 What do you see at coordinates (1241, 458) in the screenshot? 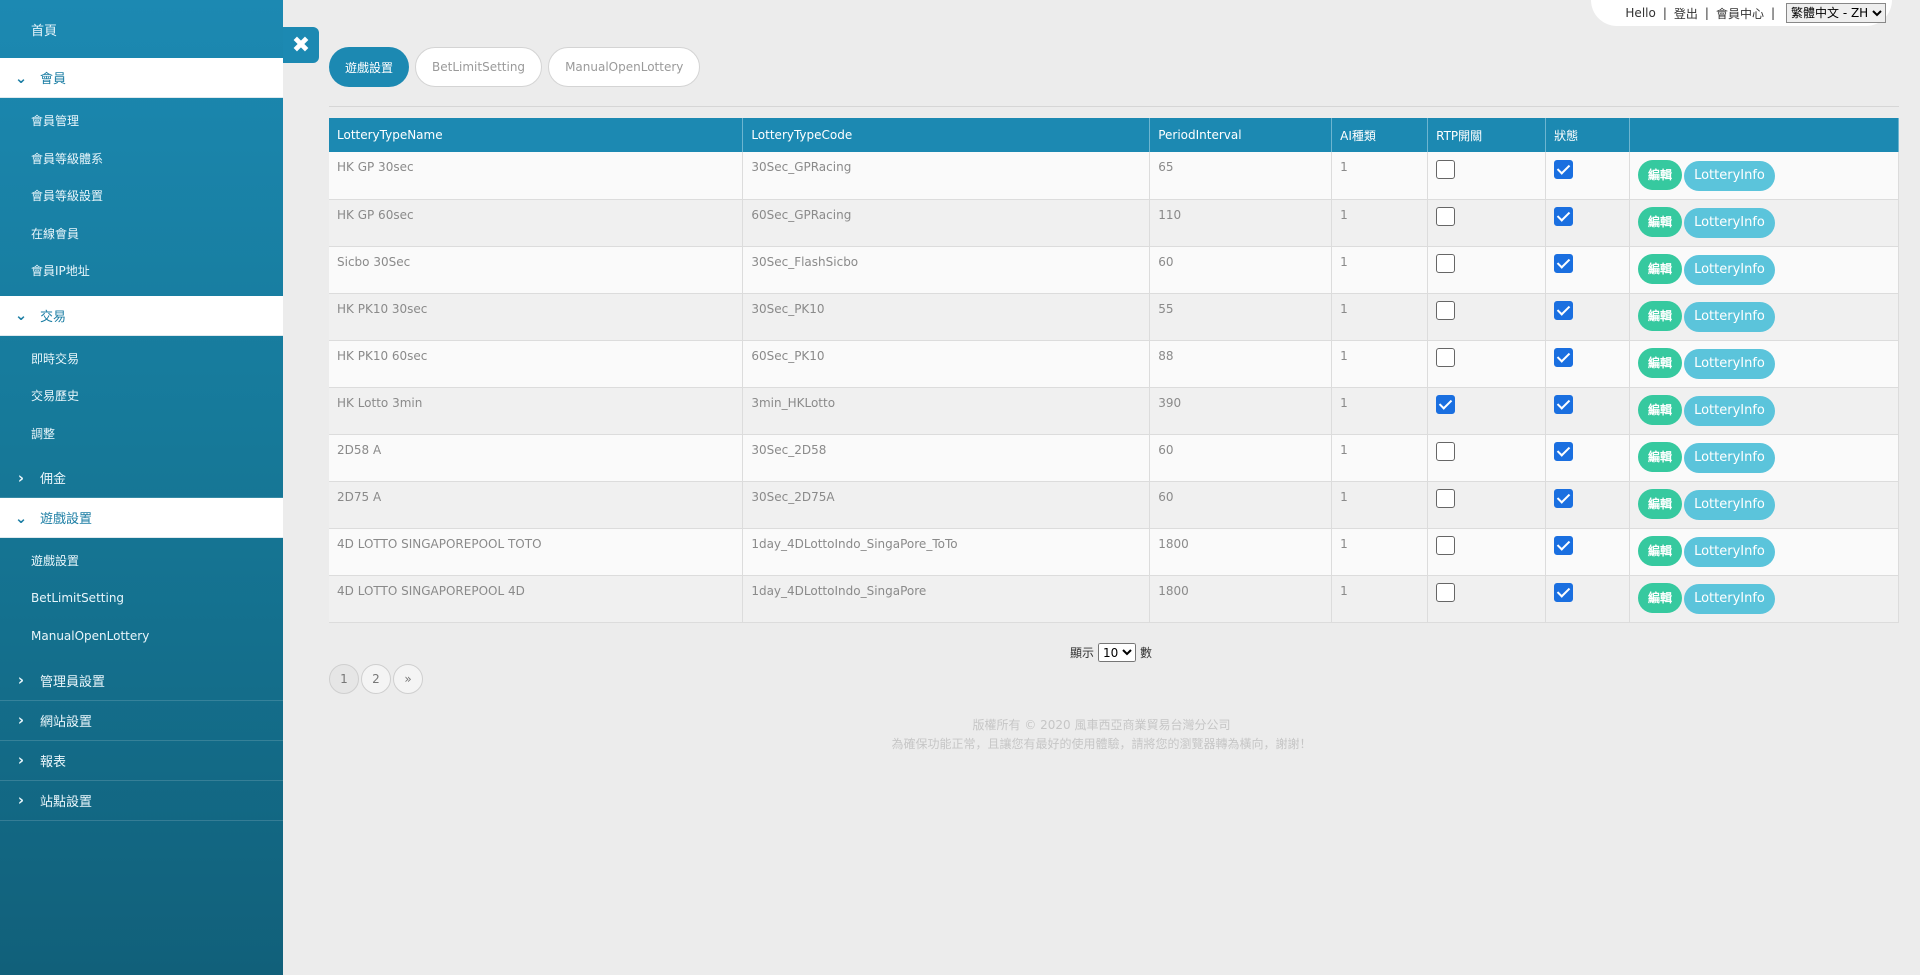
I see `cell-period: 60` at bounding box center [1241, 458].